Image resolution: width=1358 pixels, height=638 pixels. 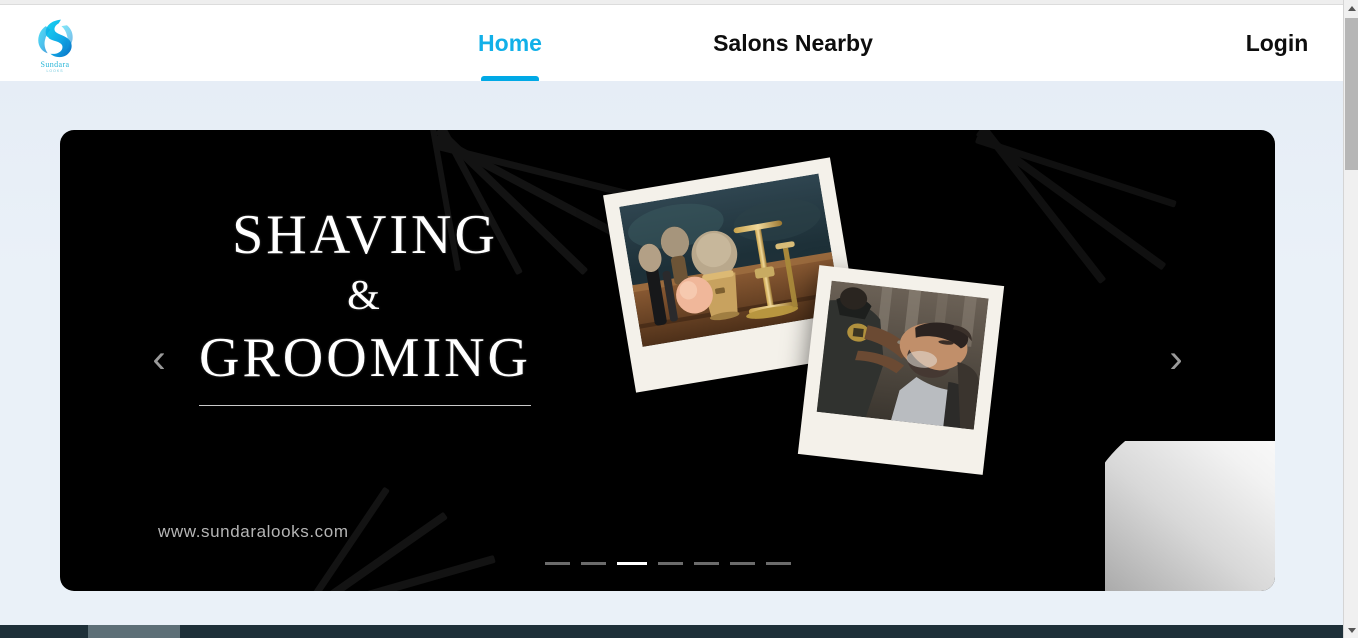 I want to click on carousel-next-arrow: ›, so click(x=1176, y=361).